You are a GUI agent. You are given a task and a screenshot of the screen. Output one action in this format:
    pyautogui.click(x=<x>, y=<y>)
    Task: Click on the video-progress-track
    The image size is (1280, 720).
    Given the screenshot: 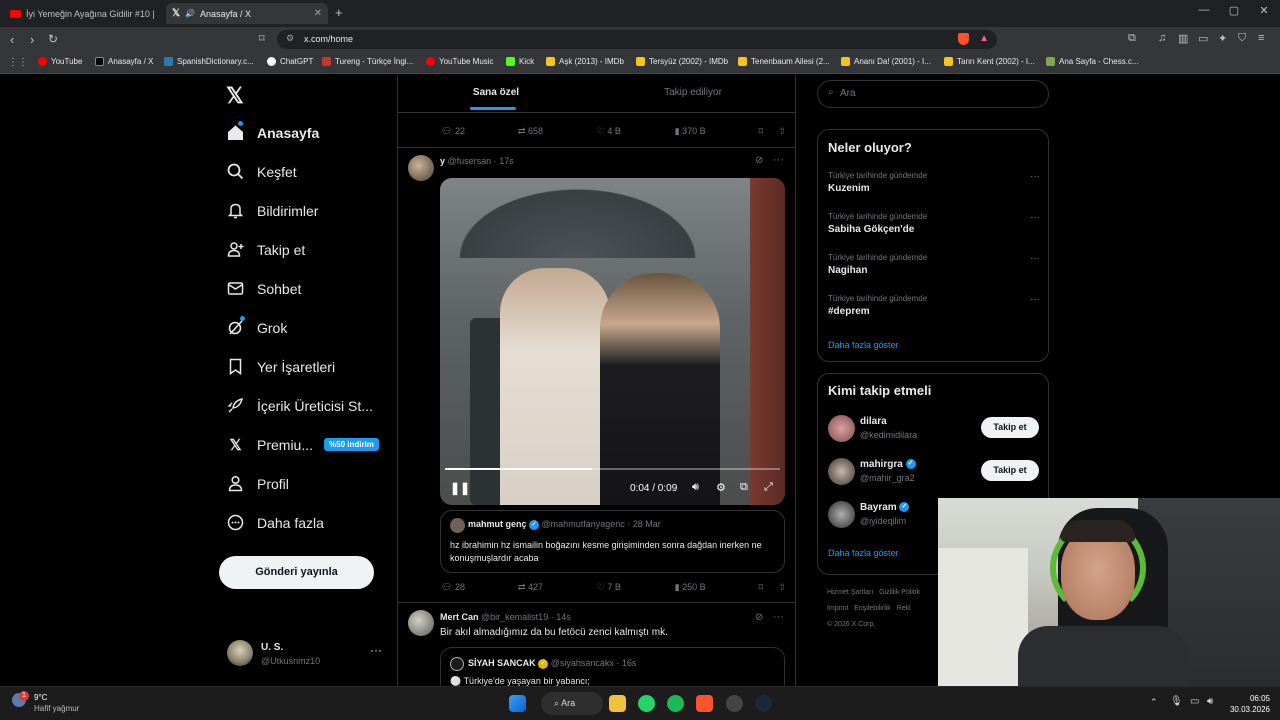 What is the action you would take?
    pyautogui.click(x=612, y=469)
    